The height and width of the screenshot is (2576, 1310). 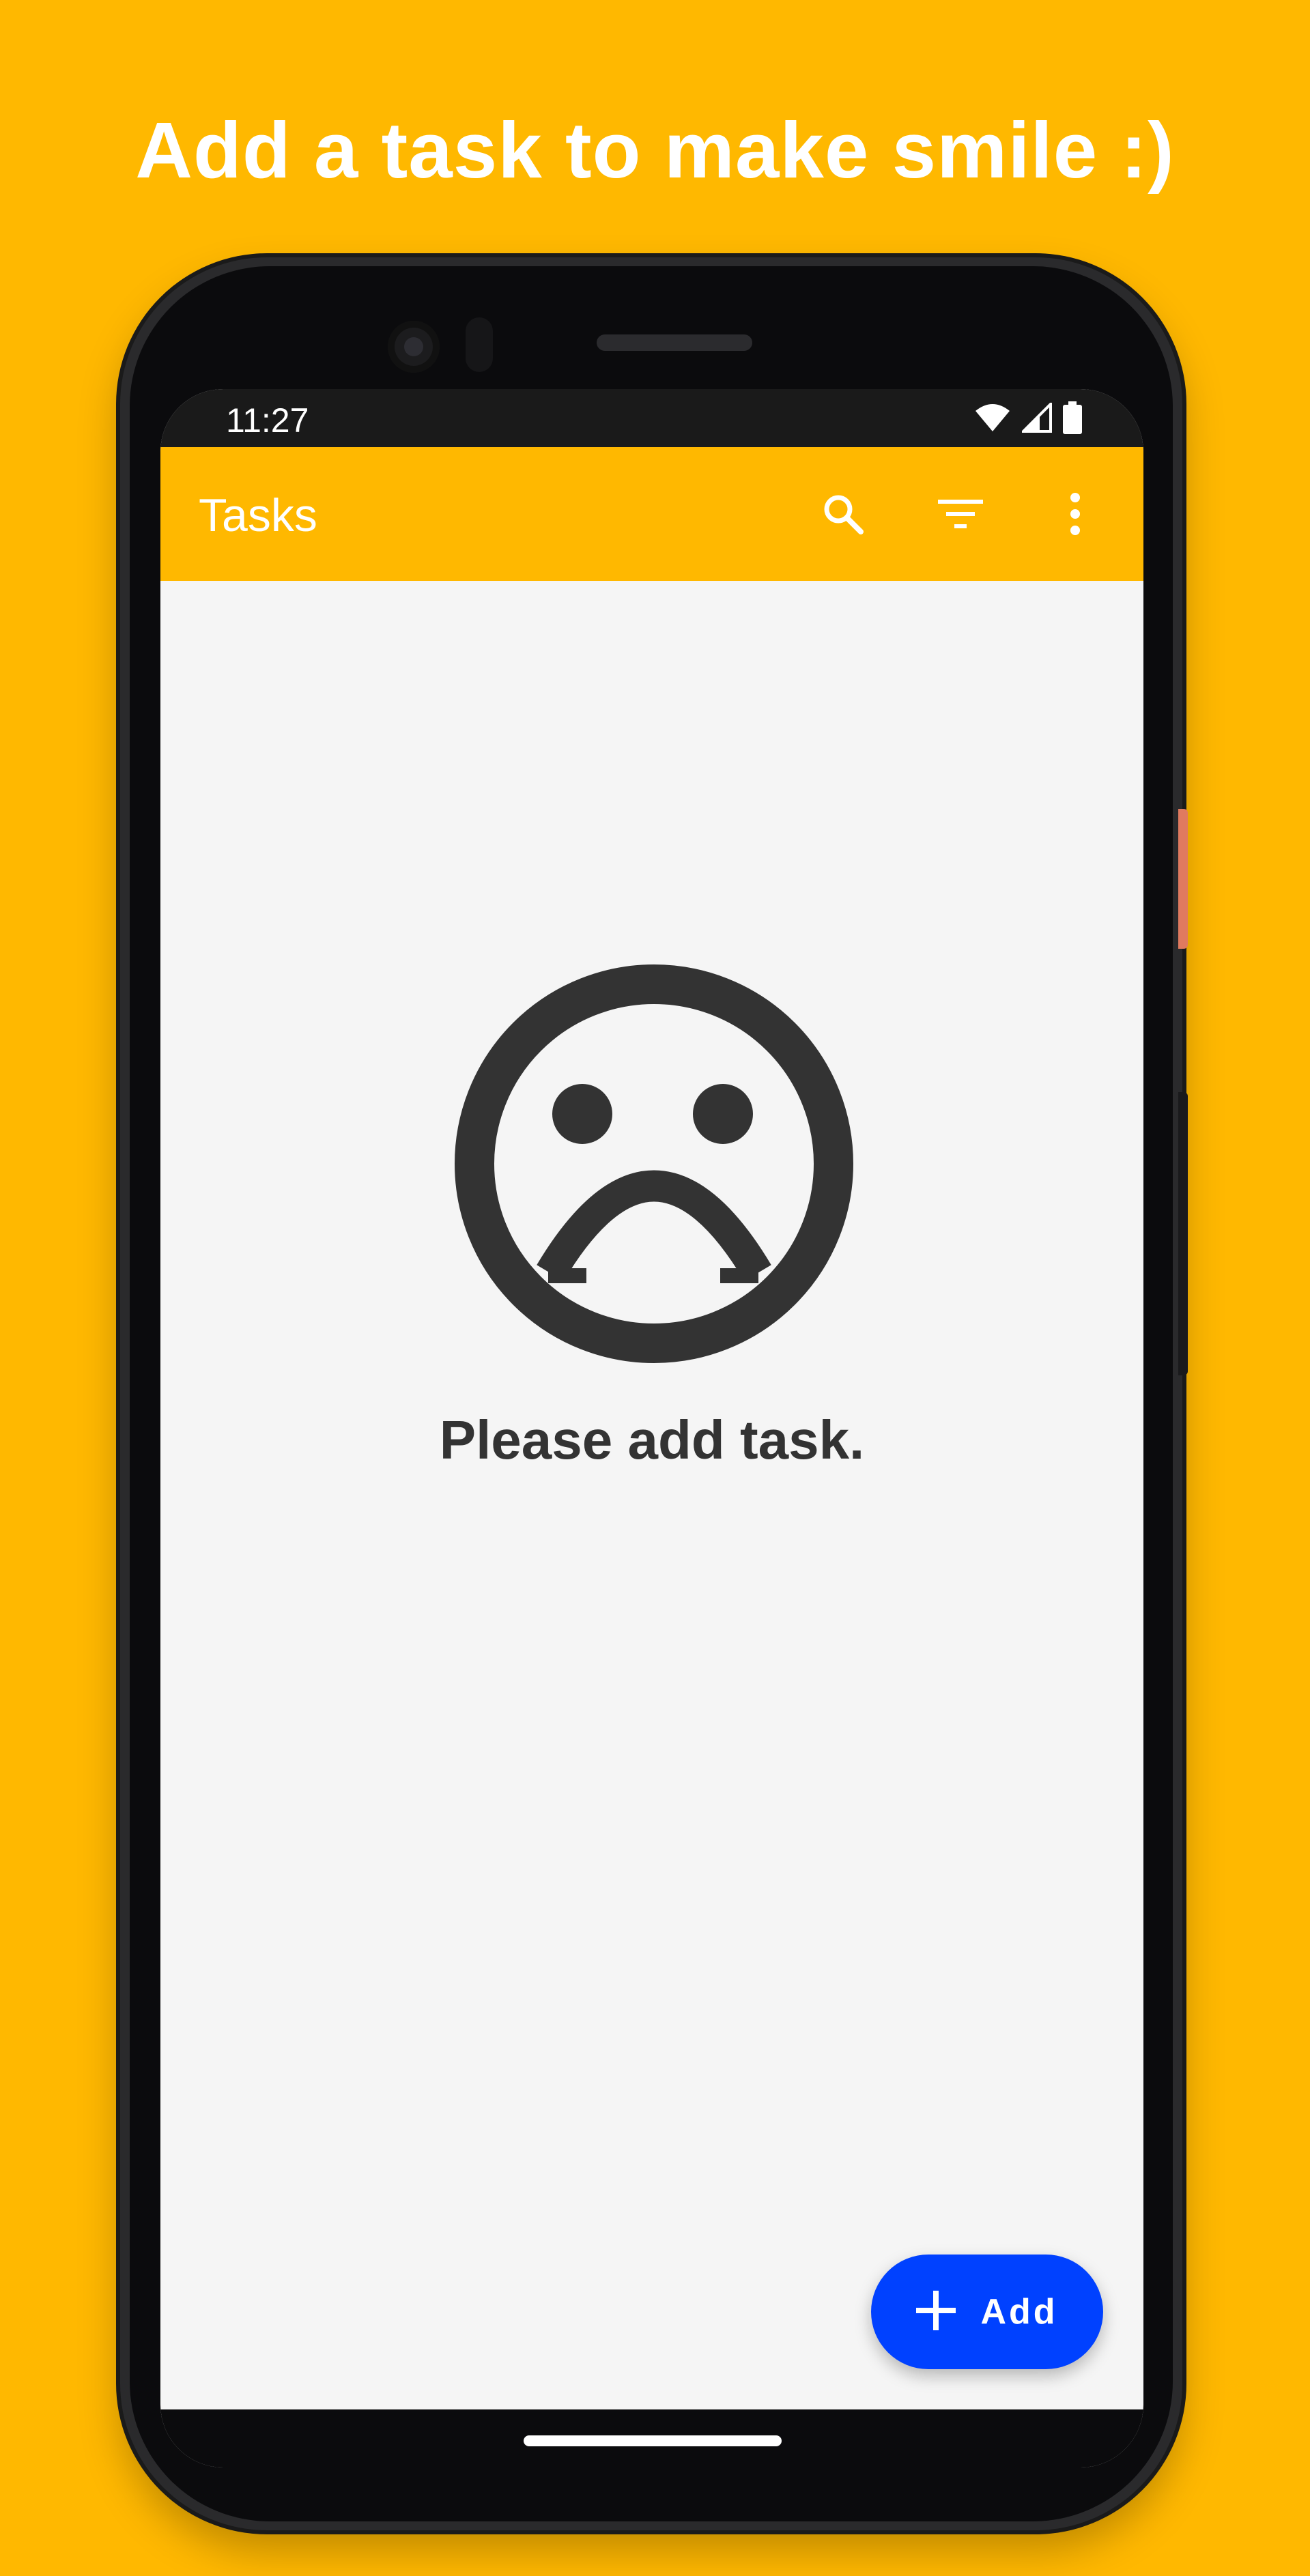 I want to click on navigation-bar, so click(x=651, y=2438).